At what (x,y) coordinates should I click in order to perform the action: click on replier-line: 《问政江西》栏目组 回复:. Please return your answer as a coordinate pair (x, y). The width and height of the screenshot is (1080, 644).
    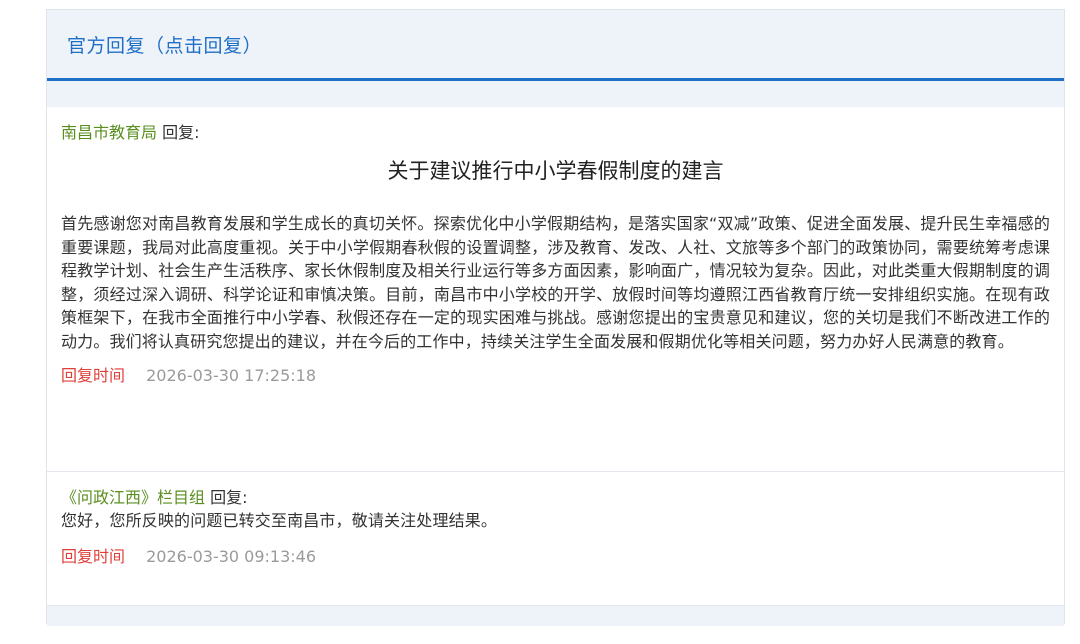
    Looking at the image, I should click on (555, 498).